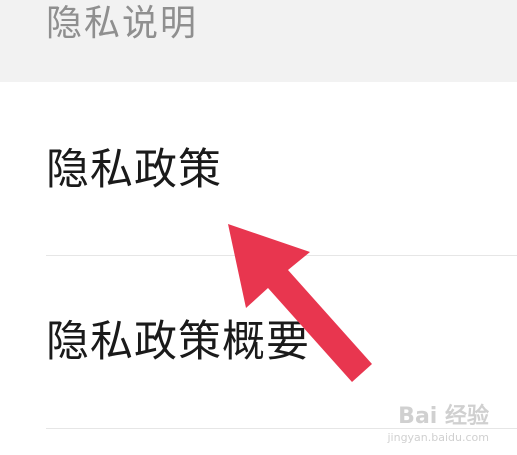 The height and width of the screenshot is (455, 517). What do you see at coordinates (281, 428) in the screenshot?
I see `divider` at bounding box center [281, 428].